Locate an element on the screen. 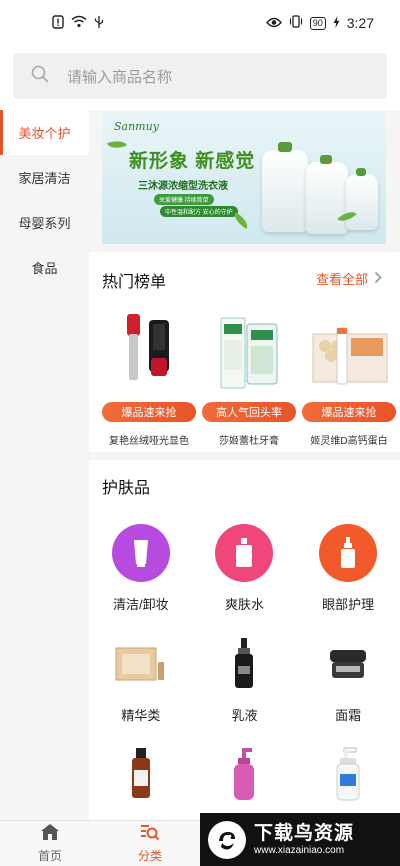 The width and height of the screenshot is (400, 866). banner-brand: Sanmuy is located at coordinates (136, 126).